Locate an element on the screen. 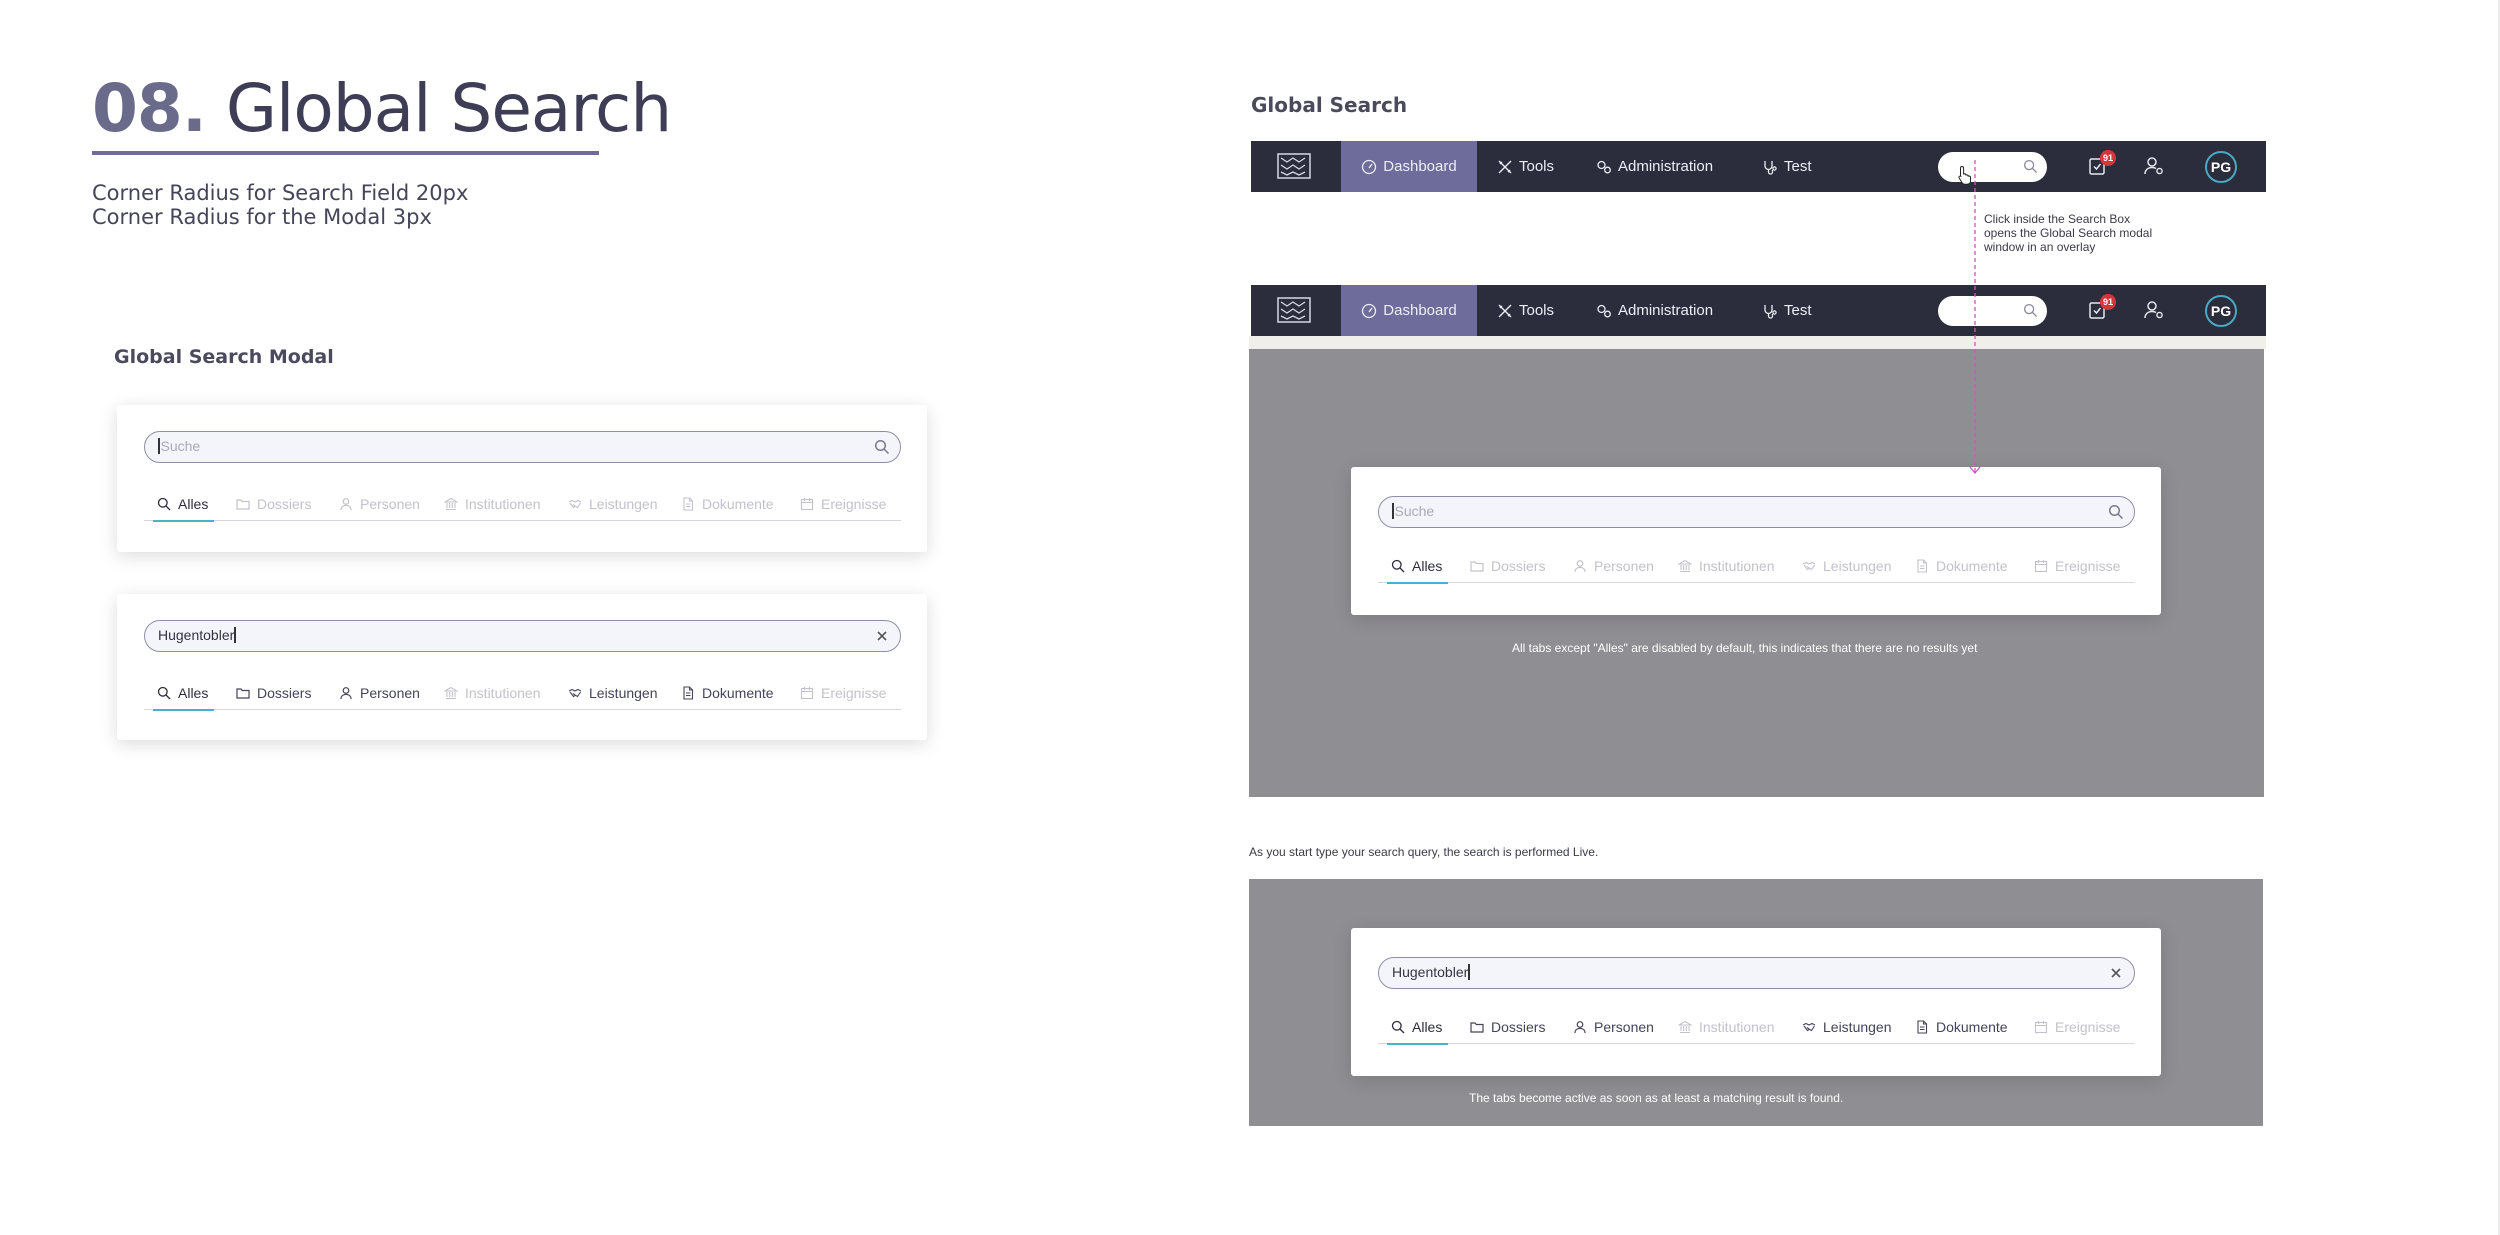  person-icon is located at coordinates (346, 504).